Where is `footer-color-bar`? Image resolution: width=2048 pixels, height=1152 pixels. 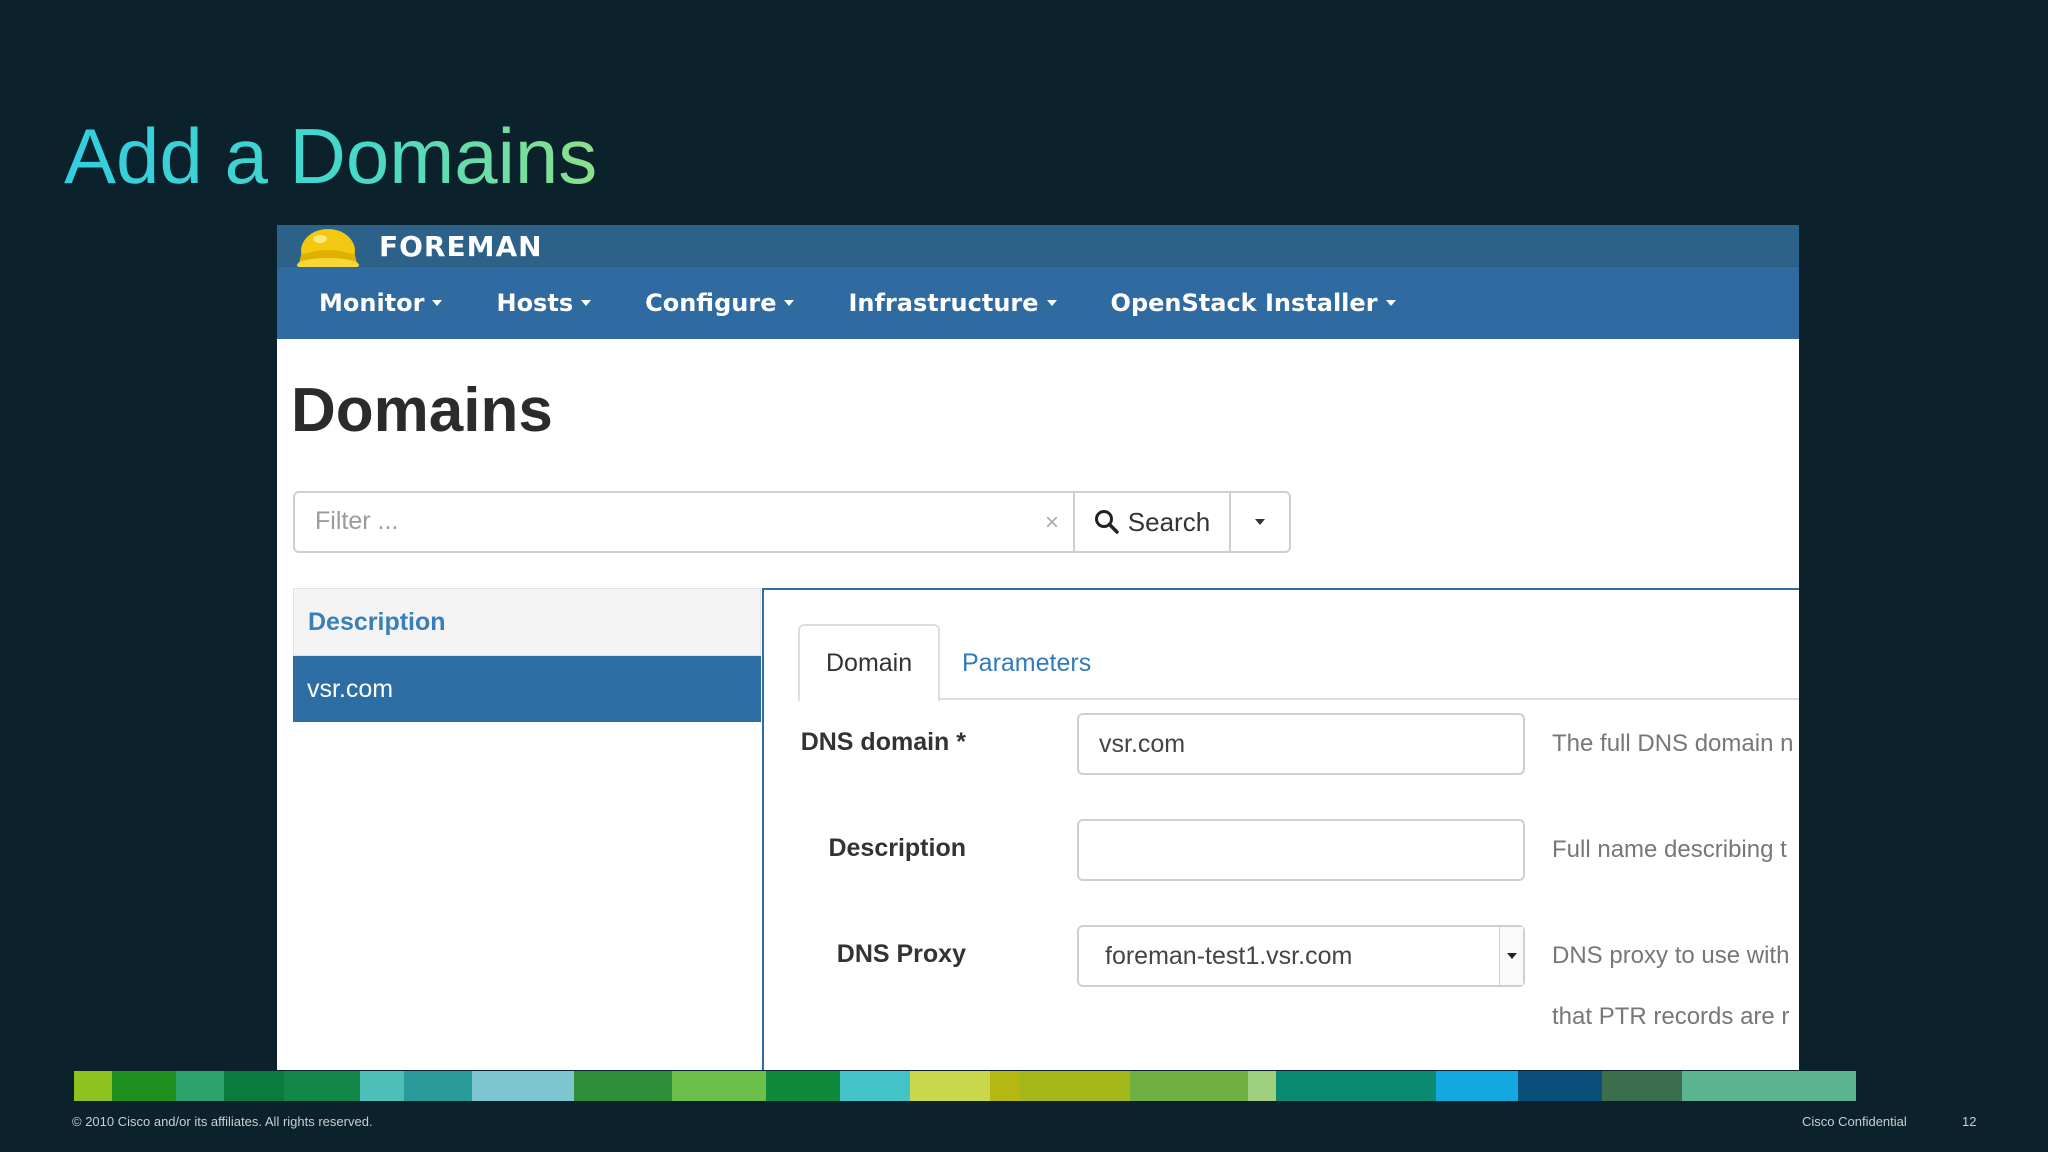
footer-color-bar is located at coordinates (1024, 1086).